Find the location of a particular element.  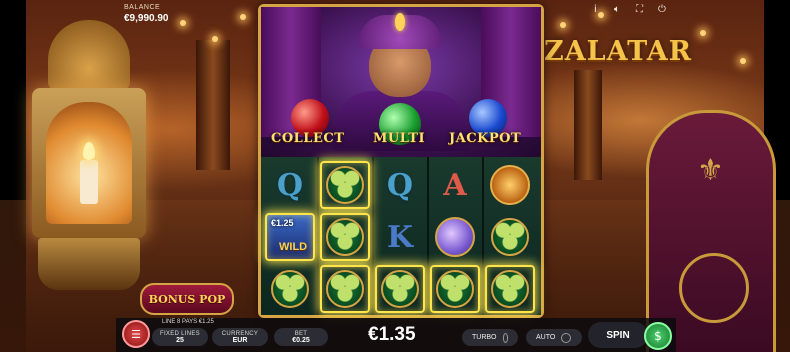

turban-jewel is located at coordinates (400, 22).